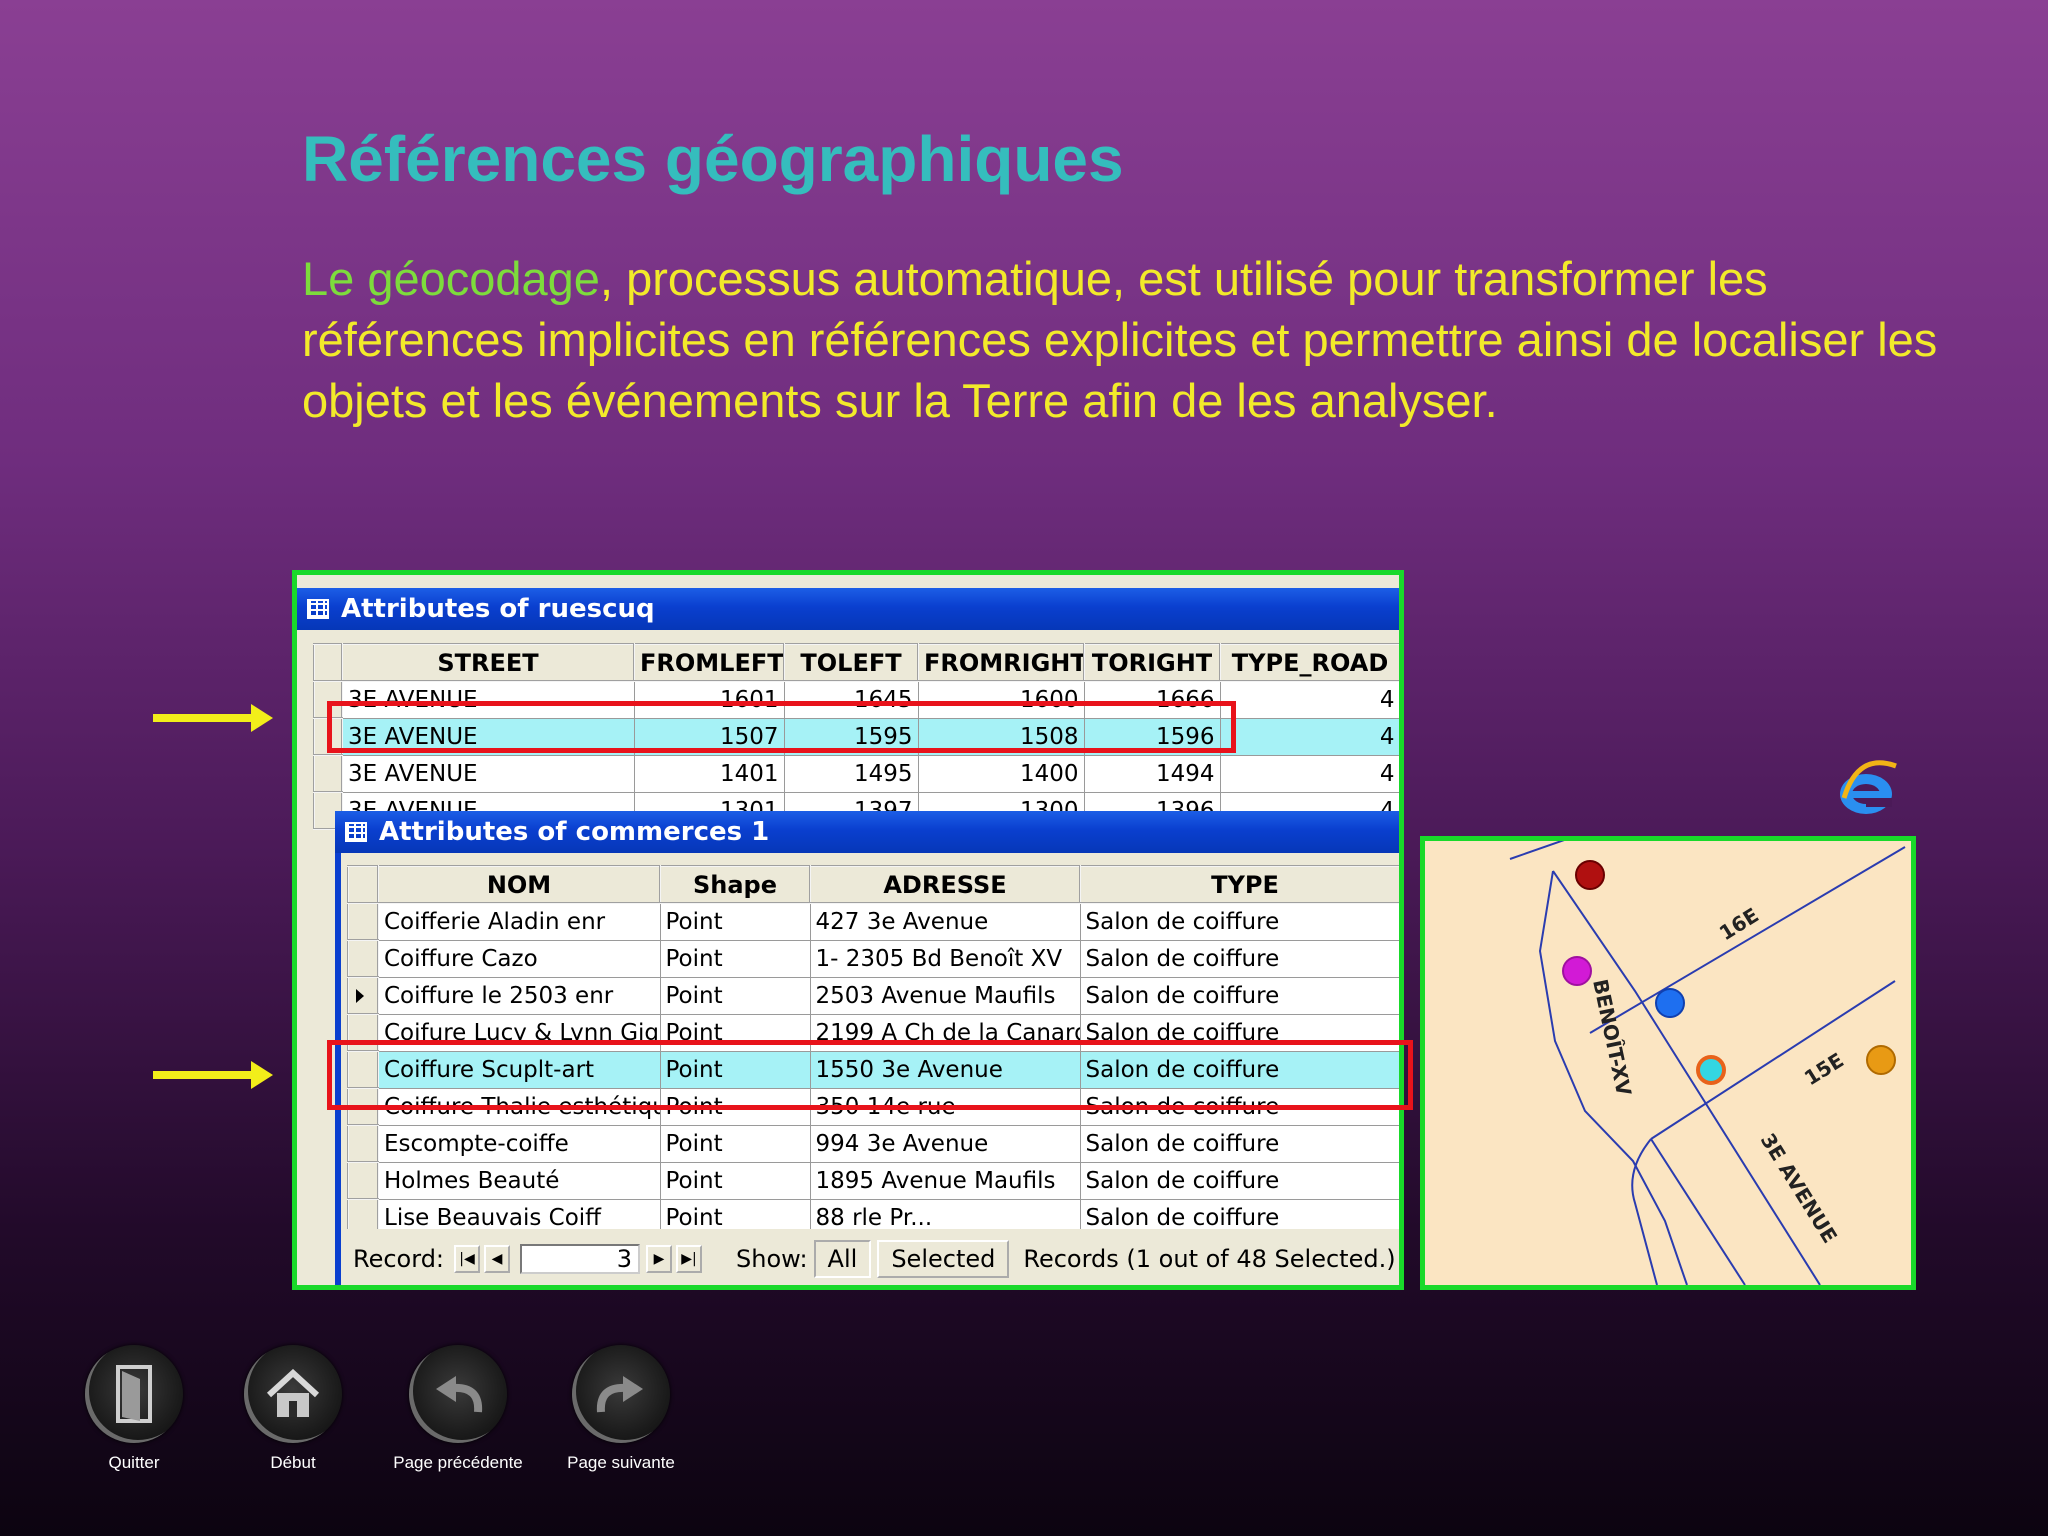 The height and width of the screenshot is (1536, 2048). I want to click on column-header: STREET, so click(488, 662).